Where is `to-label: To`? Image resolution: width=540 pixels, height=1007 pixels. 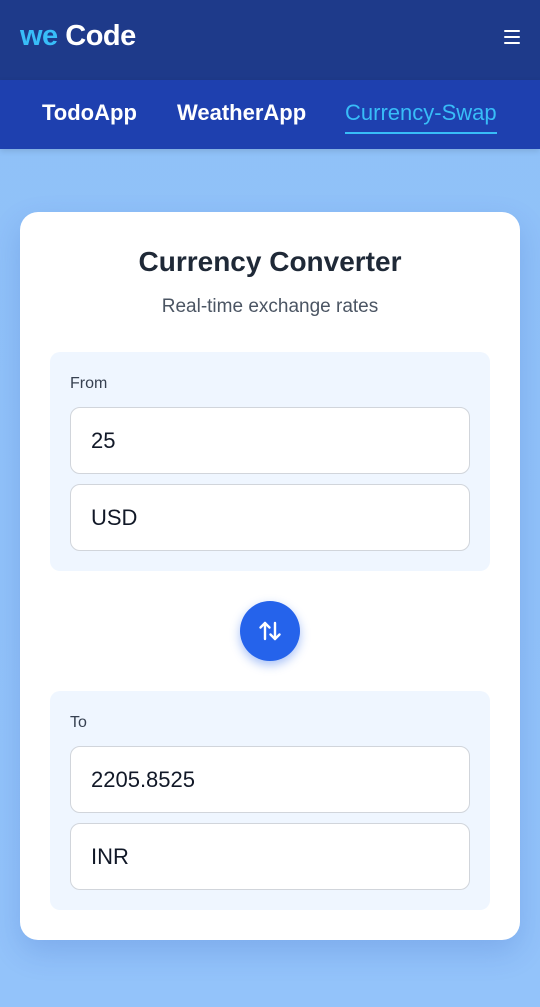
to-label: To is located at coordinates (78, 722).